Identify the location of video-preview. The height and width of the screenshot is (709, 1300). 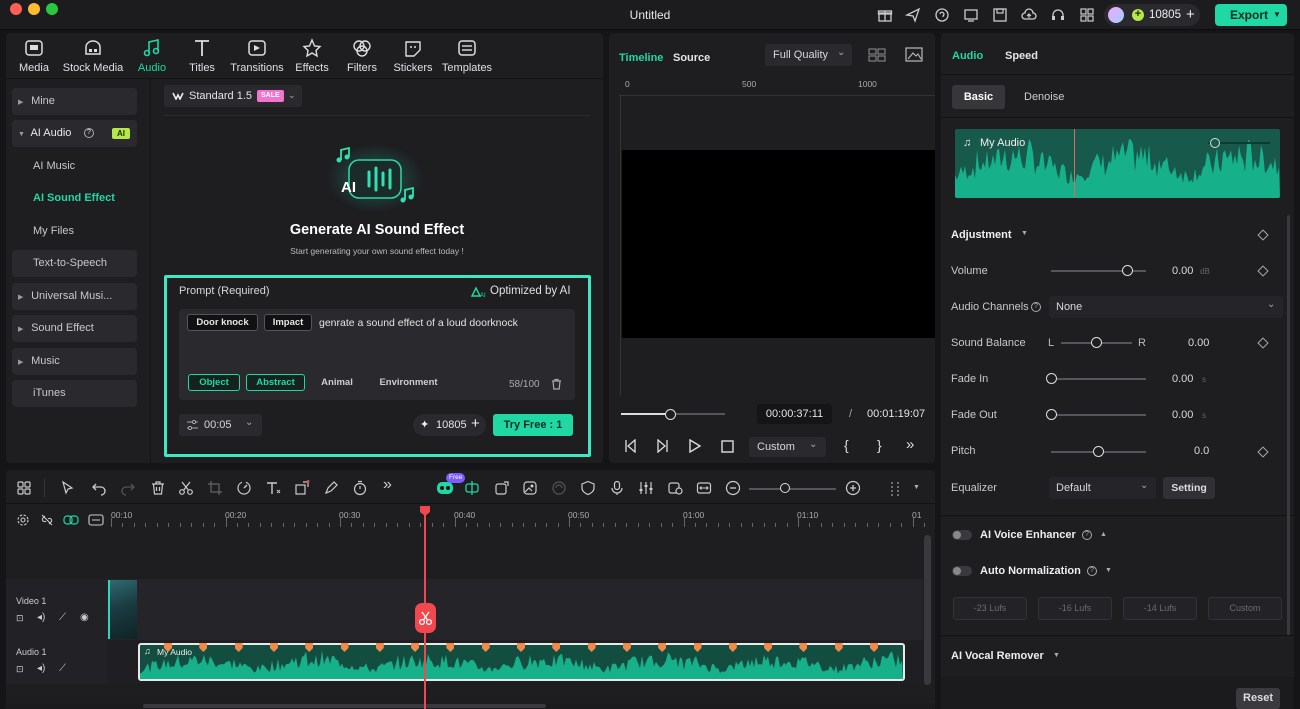
(778, 244).